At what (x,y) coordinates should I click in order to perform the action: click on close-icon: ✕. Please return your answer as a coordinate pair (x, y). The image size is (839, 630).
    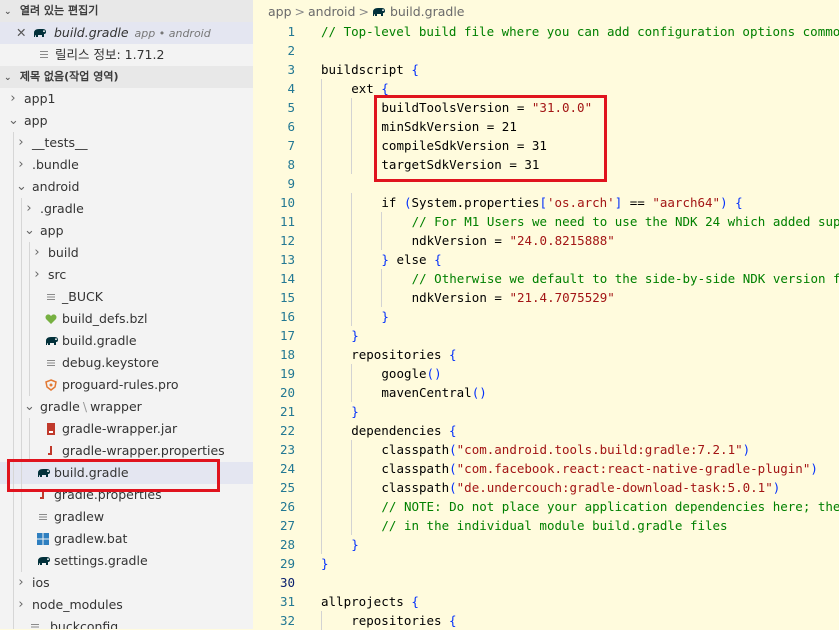
    Looking at the image, I should click on (21, 33).